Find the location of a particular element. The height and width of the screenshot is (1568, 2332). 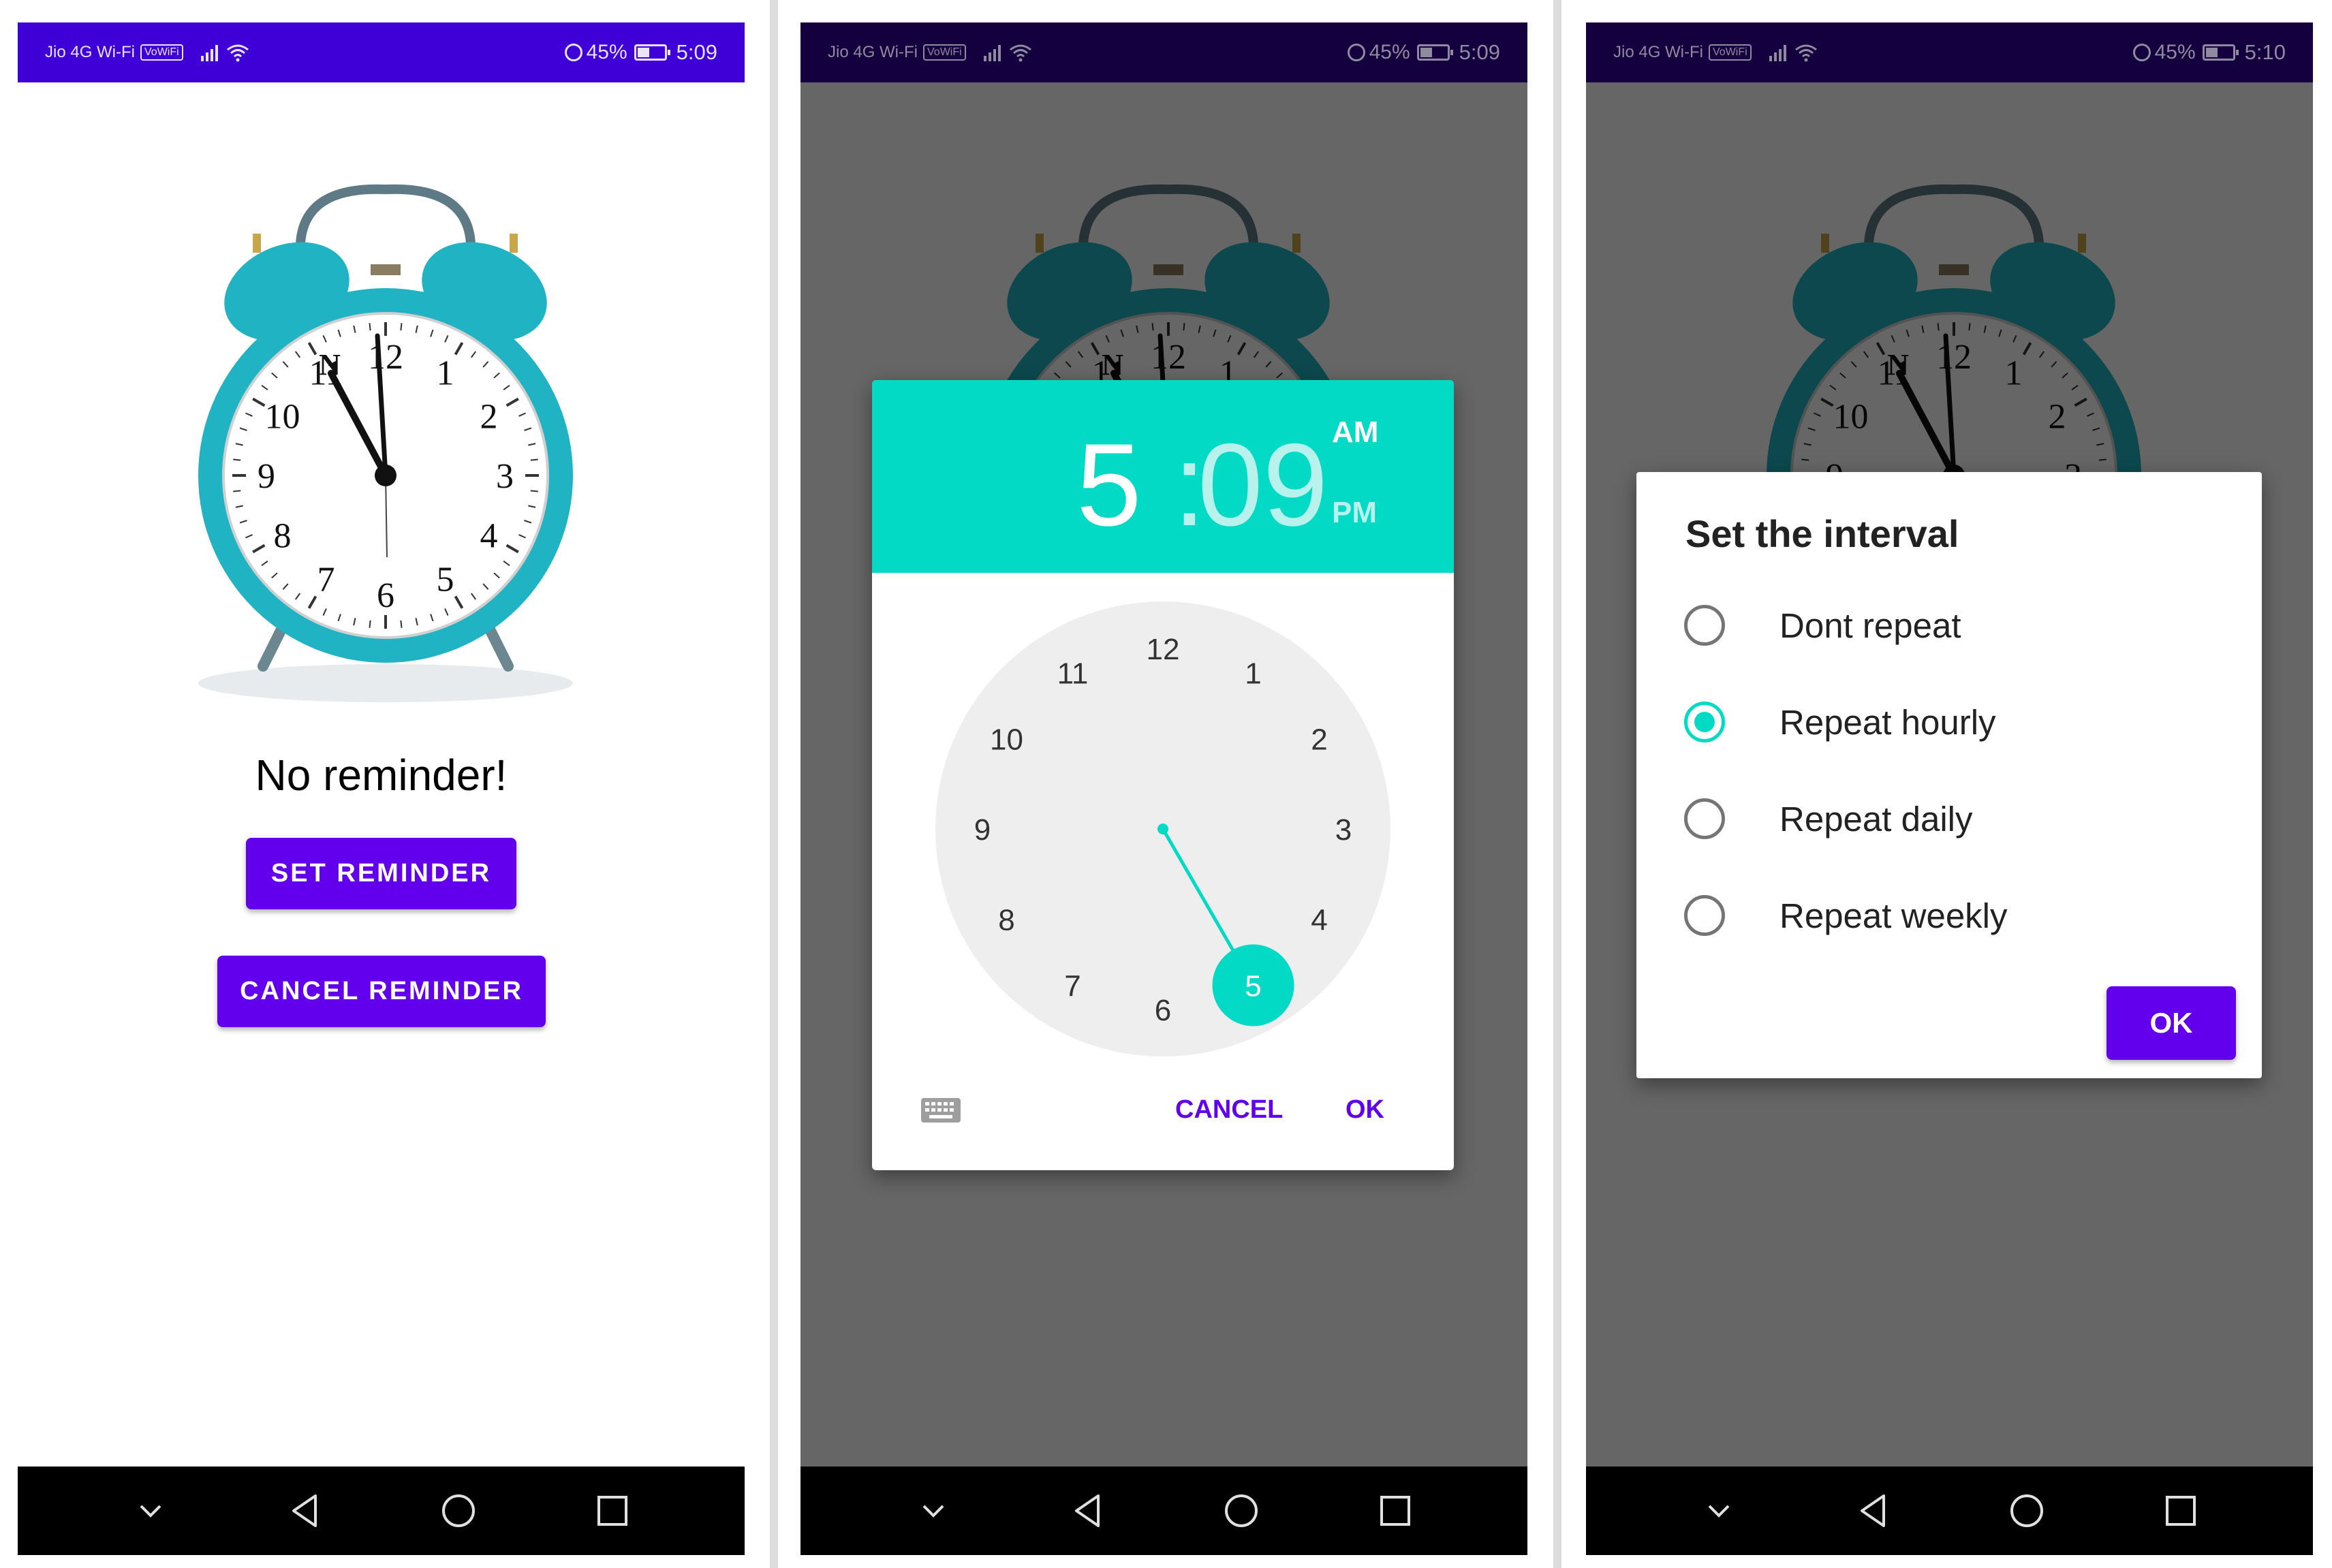

option-label: Repeat hourly is located at coordinates (1887, 722).